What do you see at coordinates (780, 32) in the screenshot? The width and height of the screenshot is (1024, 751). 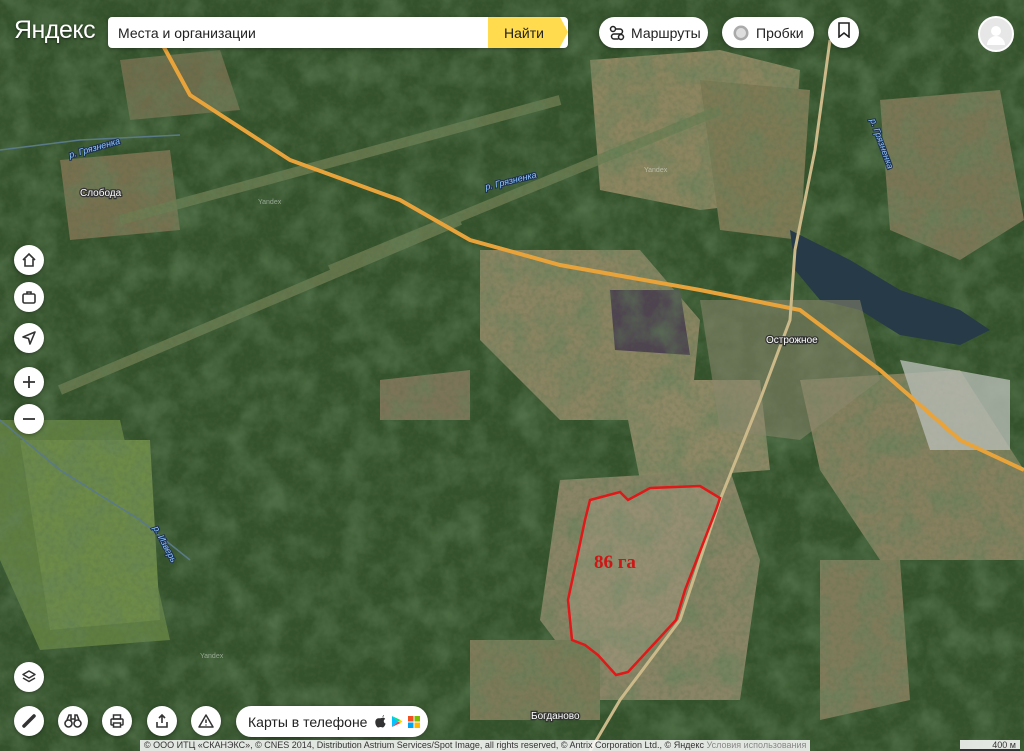 I see `traffic-label: Пробки` at bounding box center [780, 32].